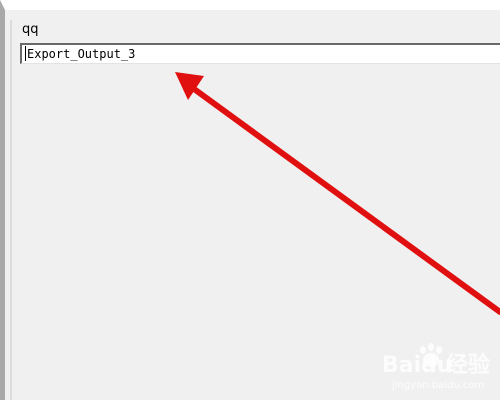  I want to click on panel-edge, so click(11, 210).